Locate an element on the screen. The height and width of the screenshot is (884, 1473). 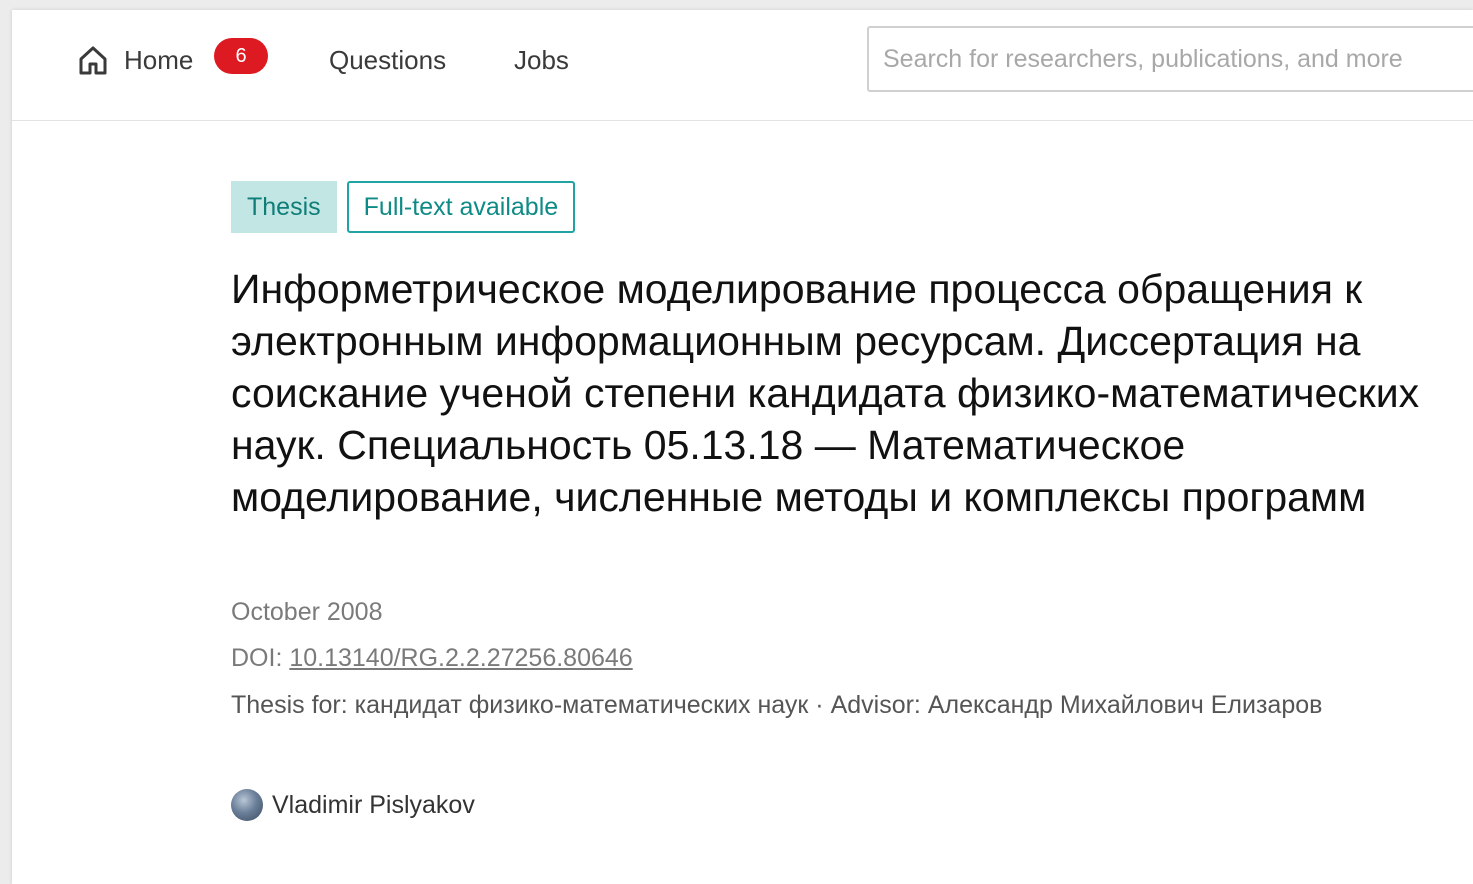
doi-link: 10.13140/RG.2.2.27256.80646 is located at coordinates (460, 658).